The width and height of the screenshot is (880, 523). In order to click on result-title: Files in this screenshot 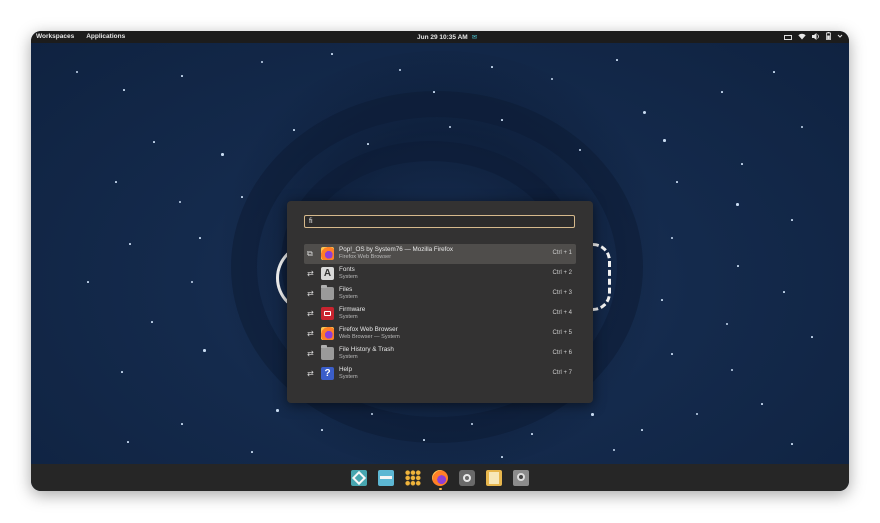, I will do `click(346, 289)`.